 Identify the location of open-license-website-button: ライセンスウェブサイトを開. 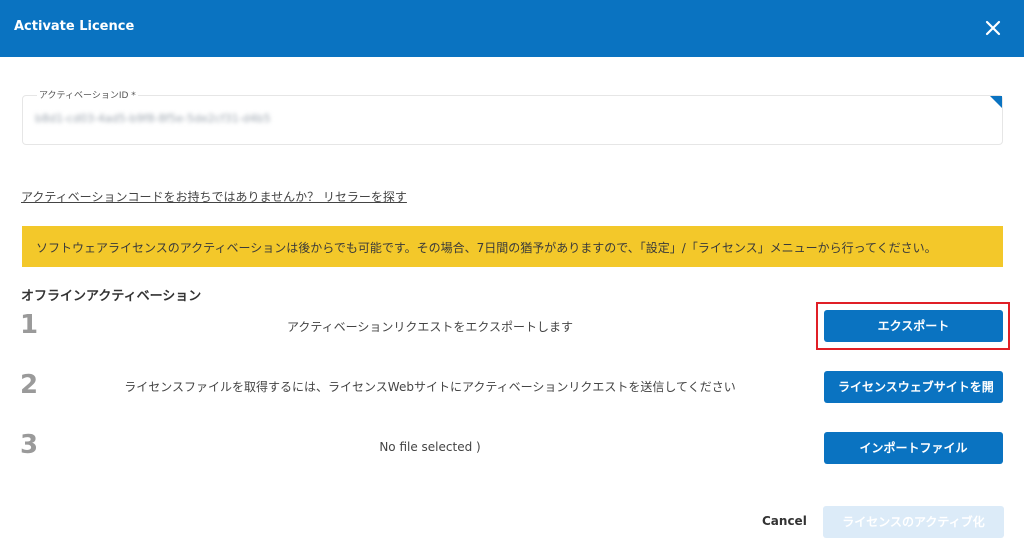
(913, 387).